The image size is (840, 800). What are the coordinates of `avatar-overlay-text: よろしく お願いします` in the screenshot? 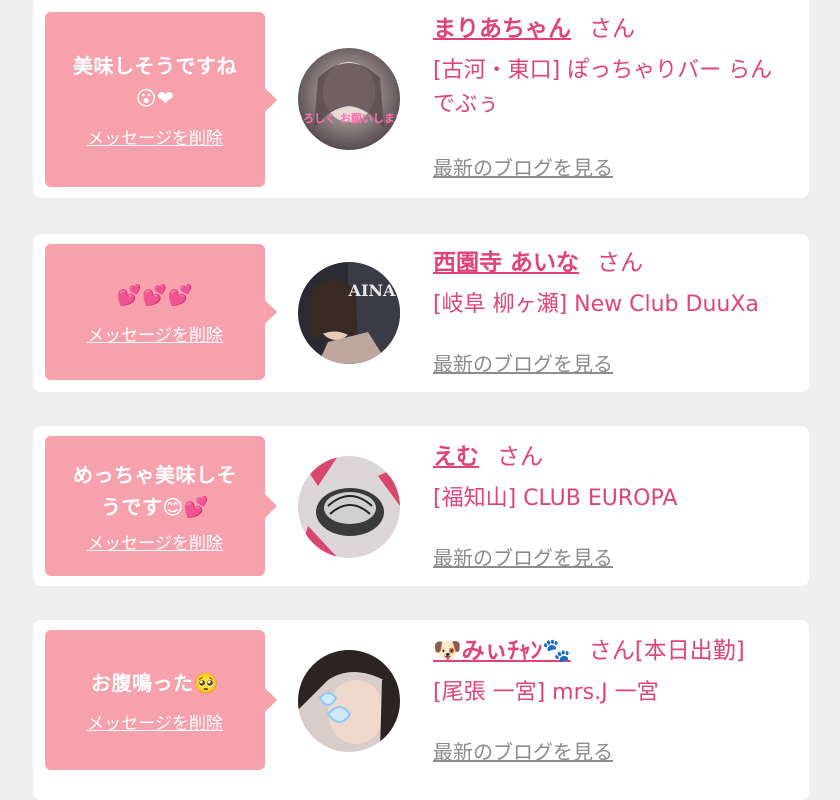 It's located at (349, 118).